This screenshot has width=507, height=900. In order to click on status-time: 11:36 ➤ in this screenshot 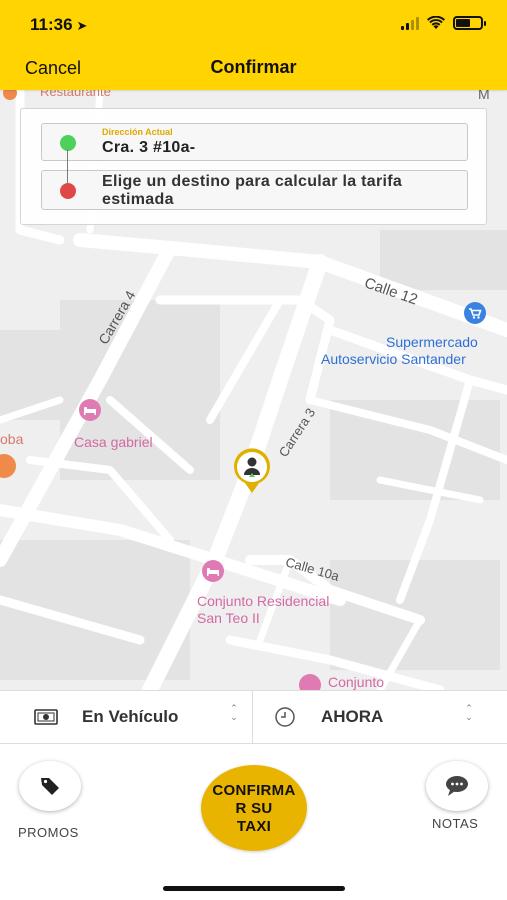, I will do `click(58, 25)`.